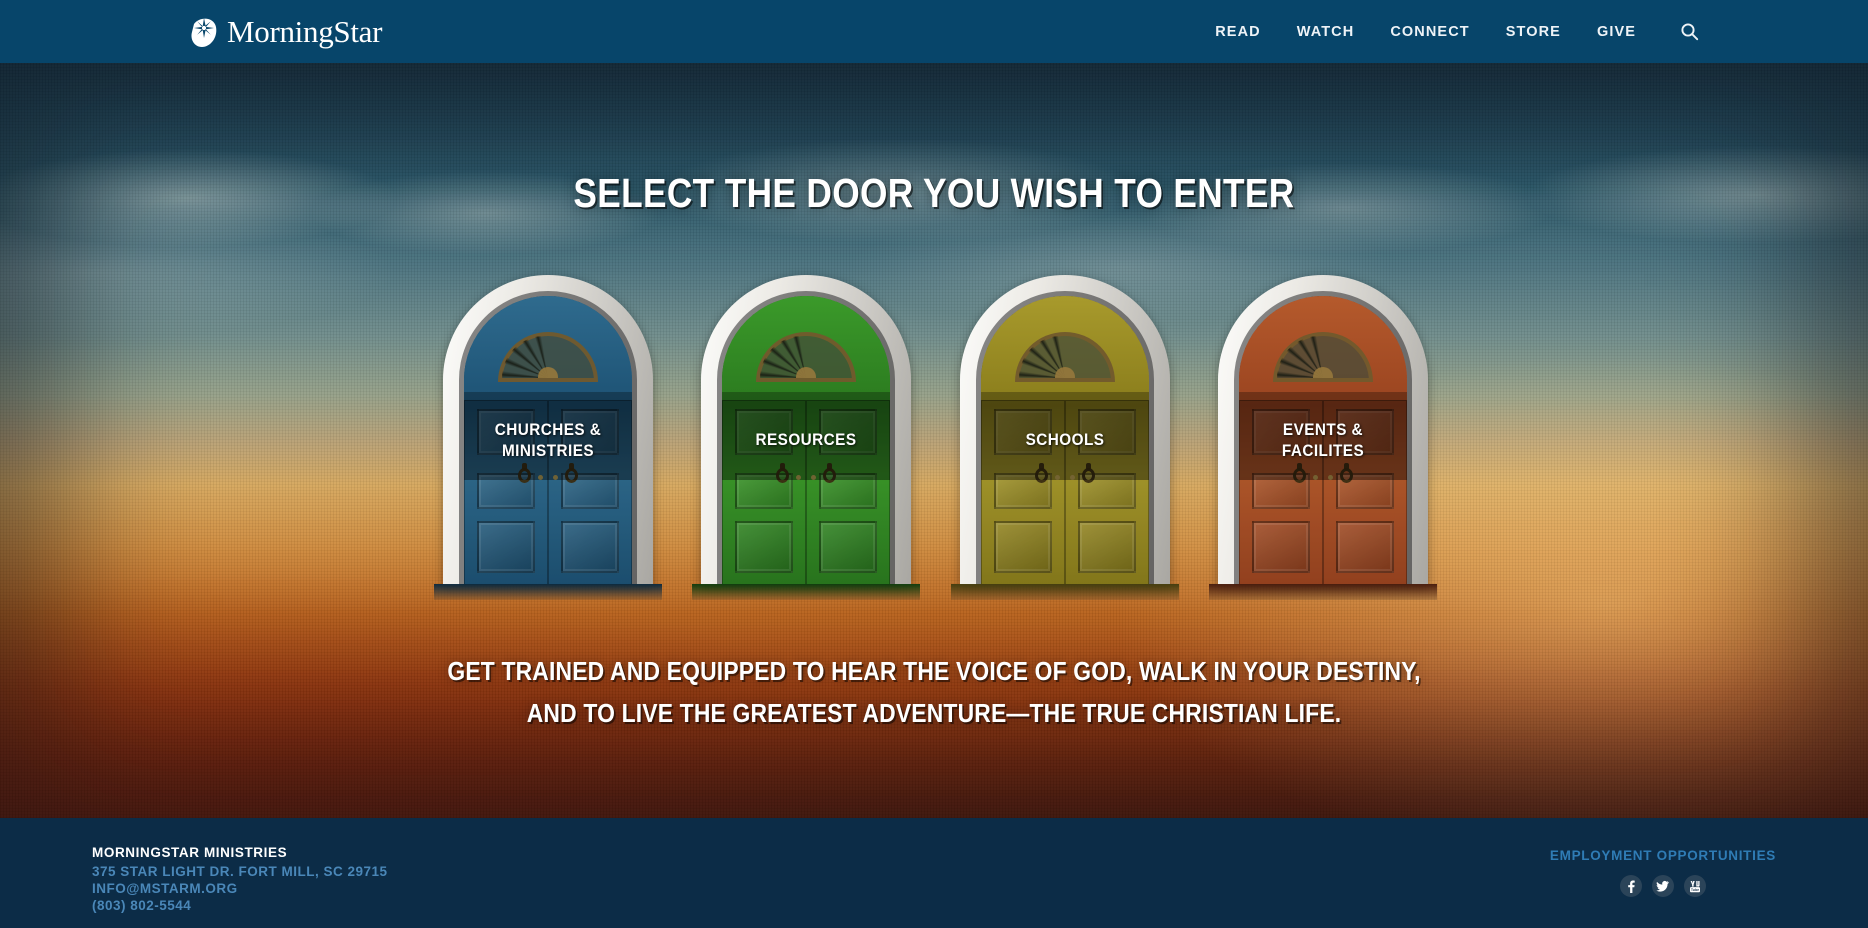 Image resolution: width=1868 pixels, height=928 pixels. What do you see at coordinates (1695, 890) in the screenshot?
I see `svg-text: Tube` at bounding box center [1695, 890].